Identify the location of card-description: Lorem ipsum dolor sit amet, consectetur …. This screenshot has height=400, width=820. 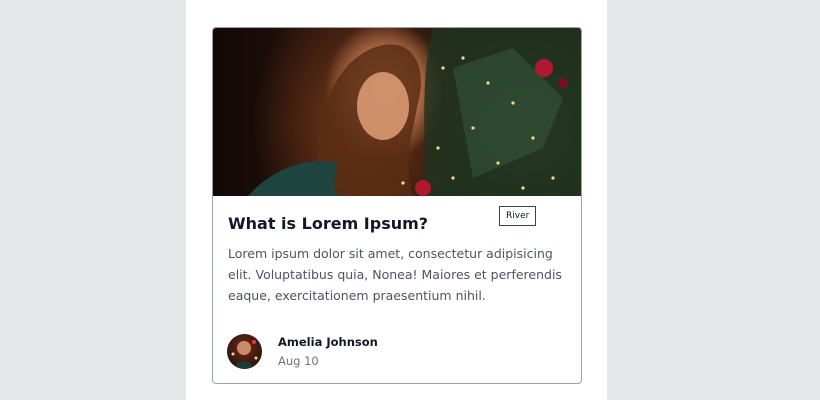
(395, 274).